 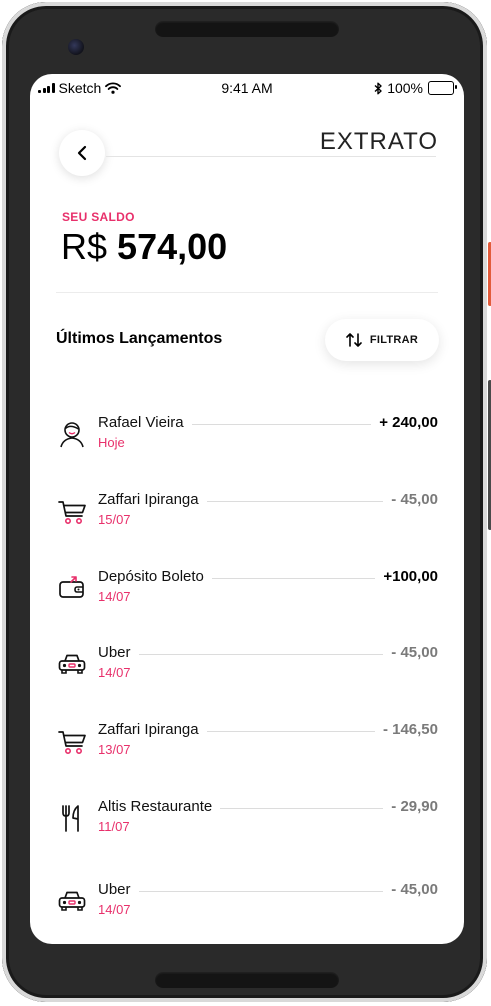 What do you see at coordinates (111, 442) in the screenshot?
I see `transaction-date: Hoje` at bounding box center [111, 442].